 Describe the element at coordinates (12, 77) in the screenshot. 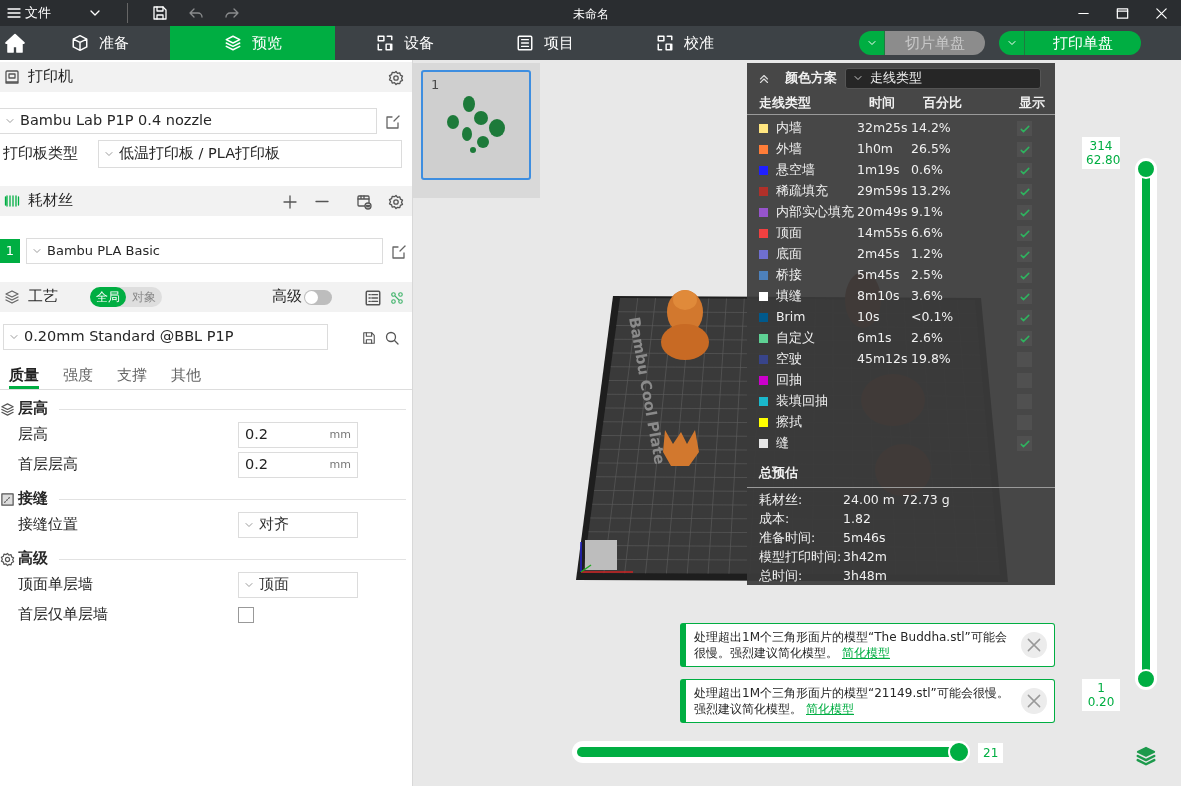

I see `printer-icon` at that location.